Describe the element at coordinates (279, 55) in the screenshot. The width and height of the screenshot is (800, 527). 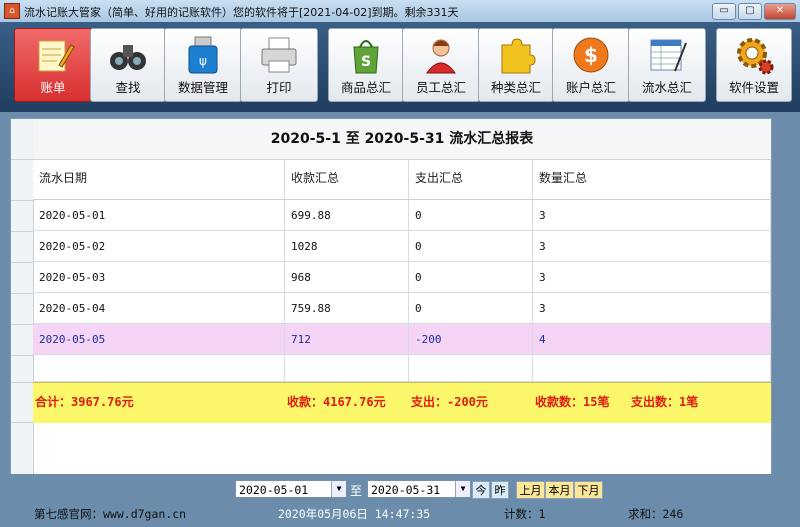
I see `printer-icon` at that location.